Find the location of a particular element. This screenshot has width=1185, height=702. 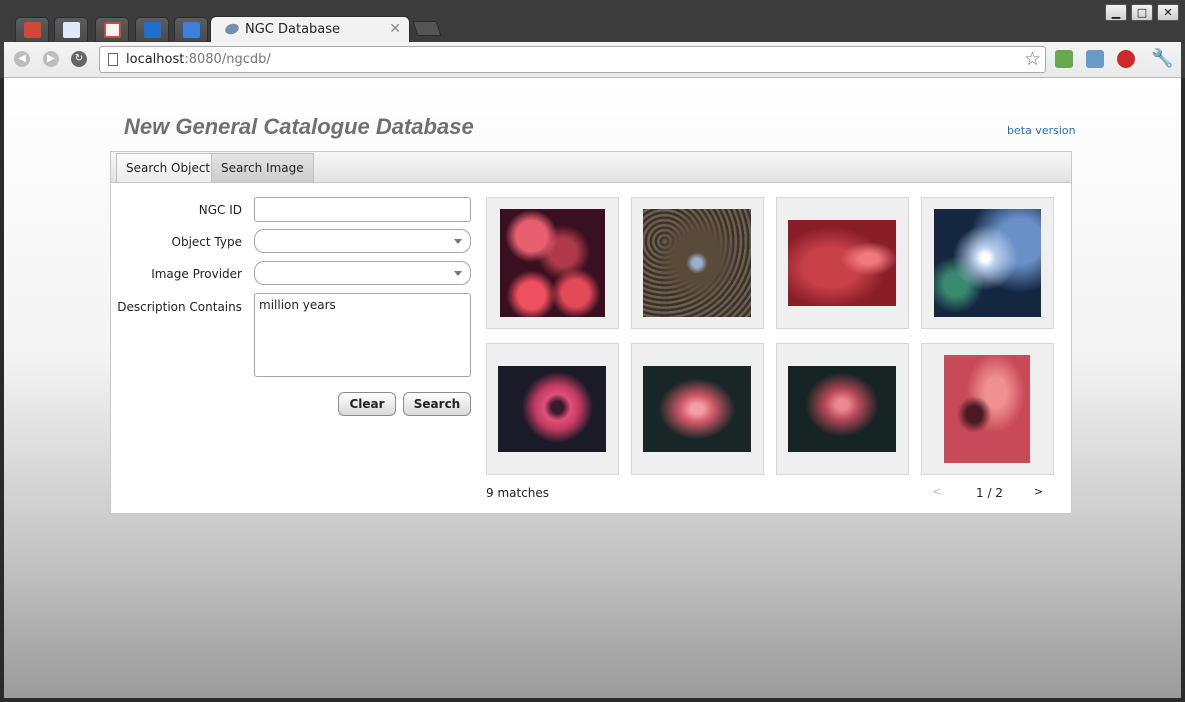

orion-nebula-image is located at coordinates (987, 263).